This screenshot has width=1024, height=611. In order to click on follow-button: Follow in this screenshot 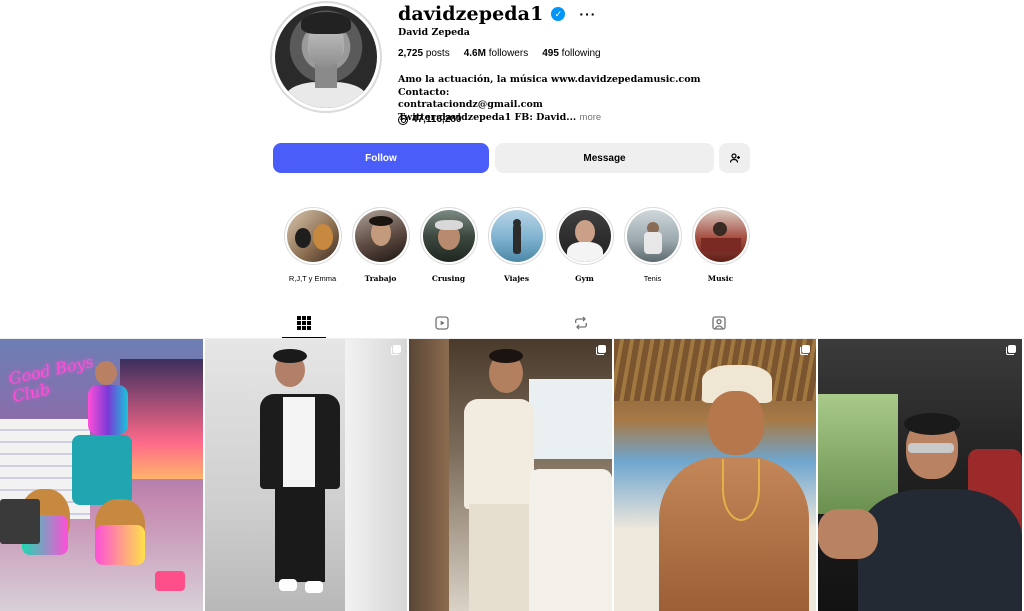, I will do `click(381, 158)`.